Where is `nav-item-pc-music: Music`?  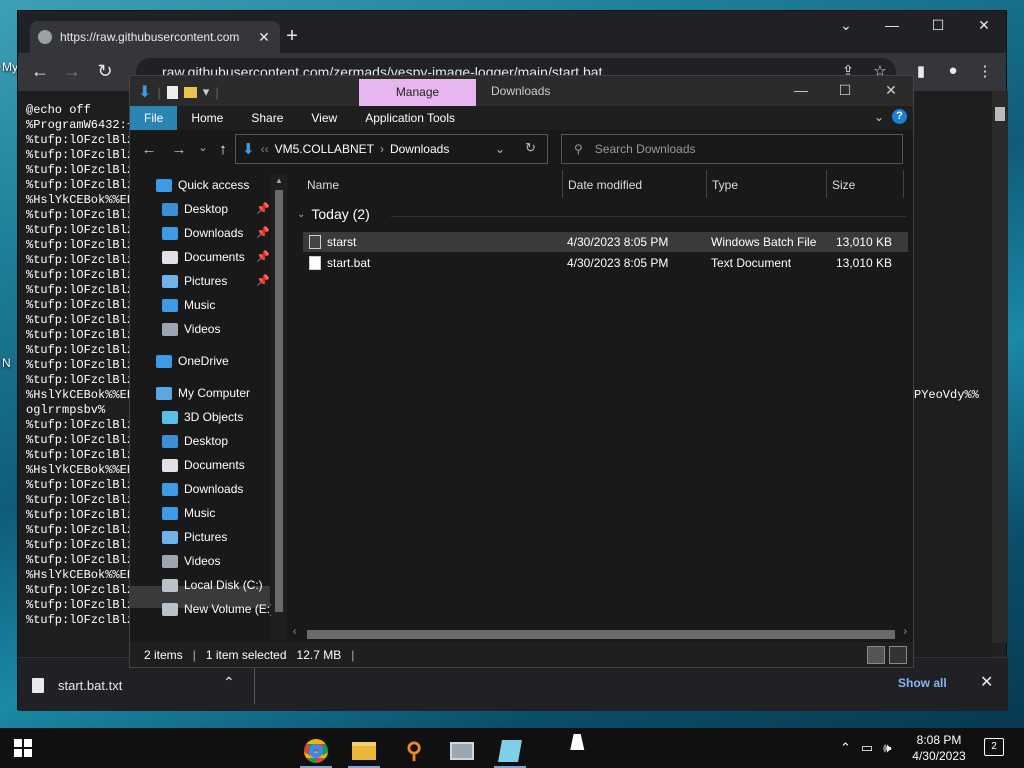
nav-item-pc-music: Music is located at coordinates (188, 513).